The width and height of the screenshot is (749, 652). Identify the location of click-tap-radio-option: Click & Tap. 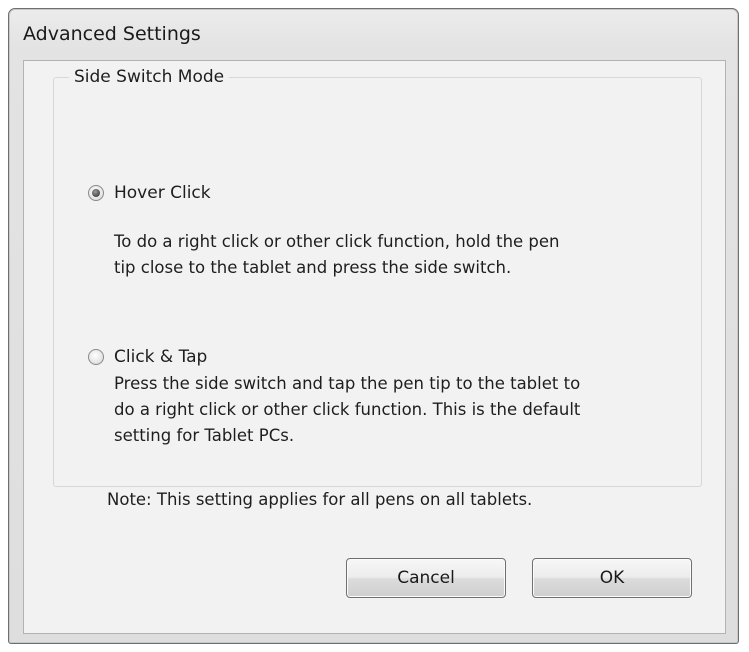
(147, 357).